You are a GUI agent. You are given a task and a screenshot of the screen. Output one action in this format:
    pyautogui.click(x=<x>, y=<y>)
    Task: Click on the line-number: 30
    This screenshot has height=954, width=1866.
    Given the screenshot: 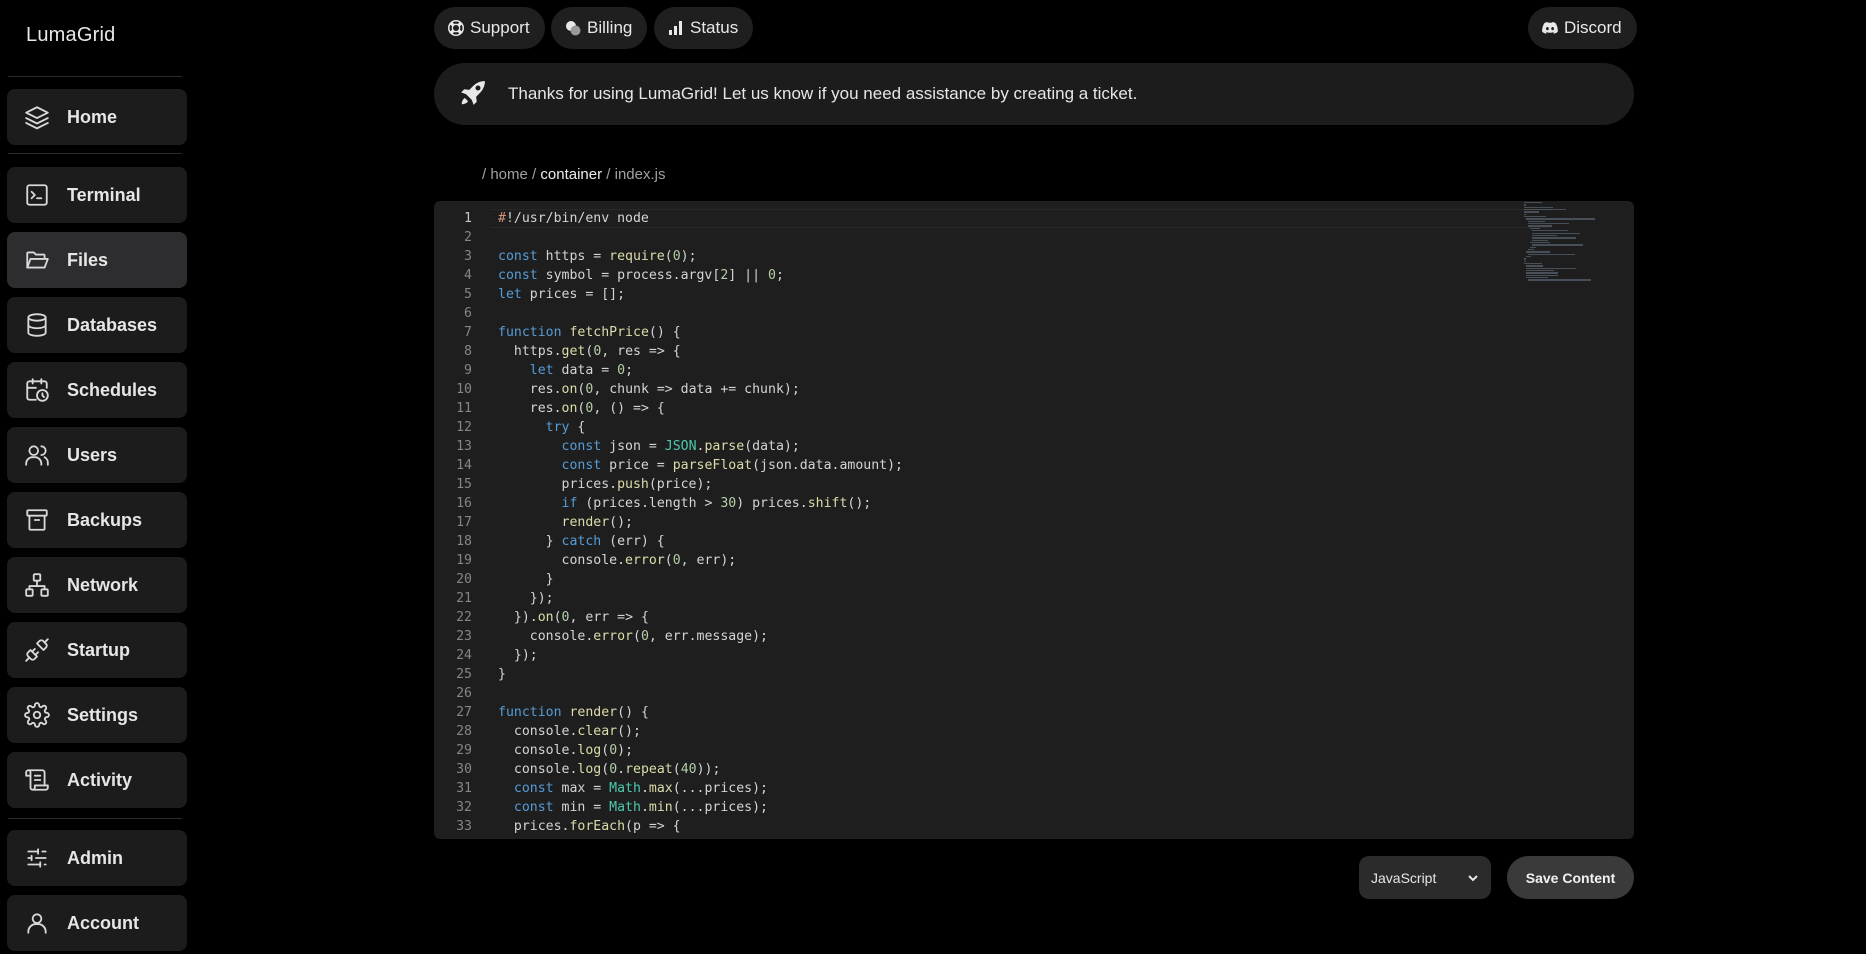 What is the action you would take?
    pyautogui.click(x=464, y=769)
    